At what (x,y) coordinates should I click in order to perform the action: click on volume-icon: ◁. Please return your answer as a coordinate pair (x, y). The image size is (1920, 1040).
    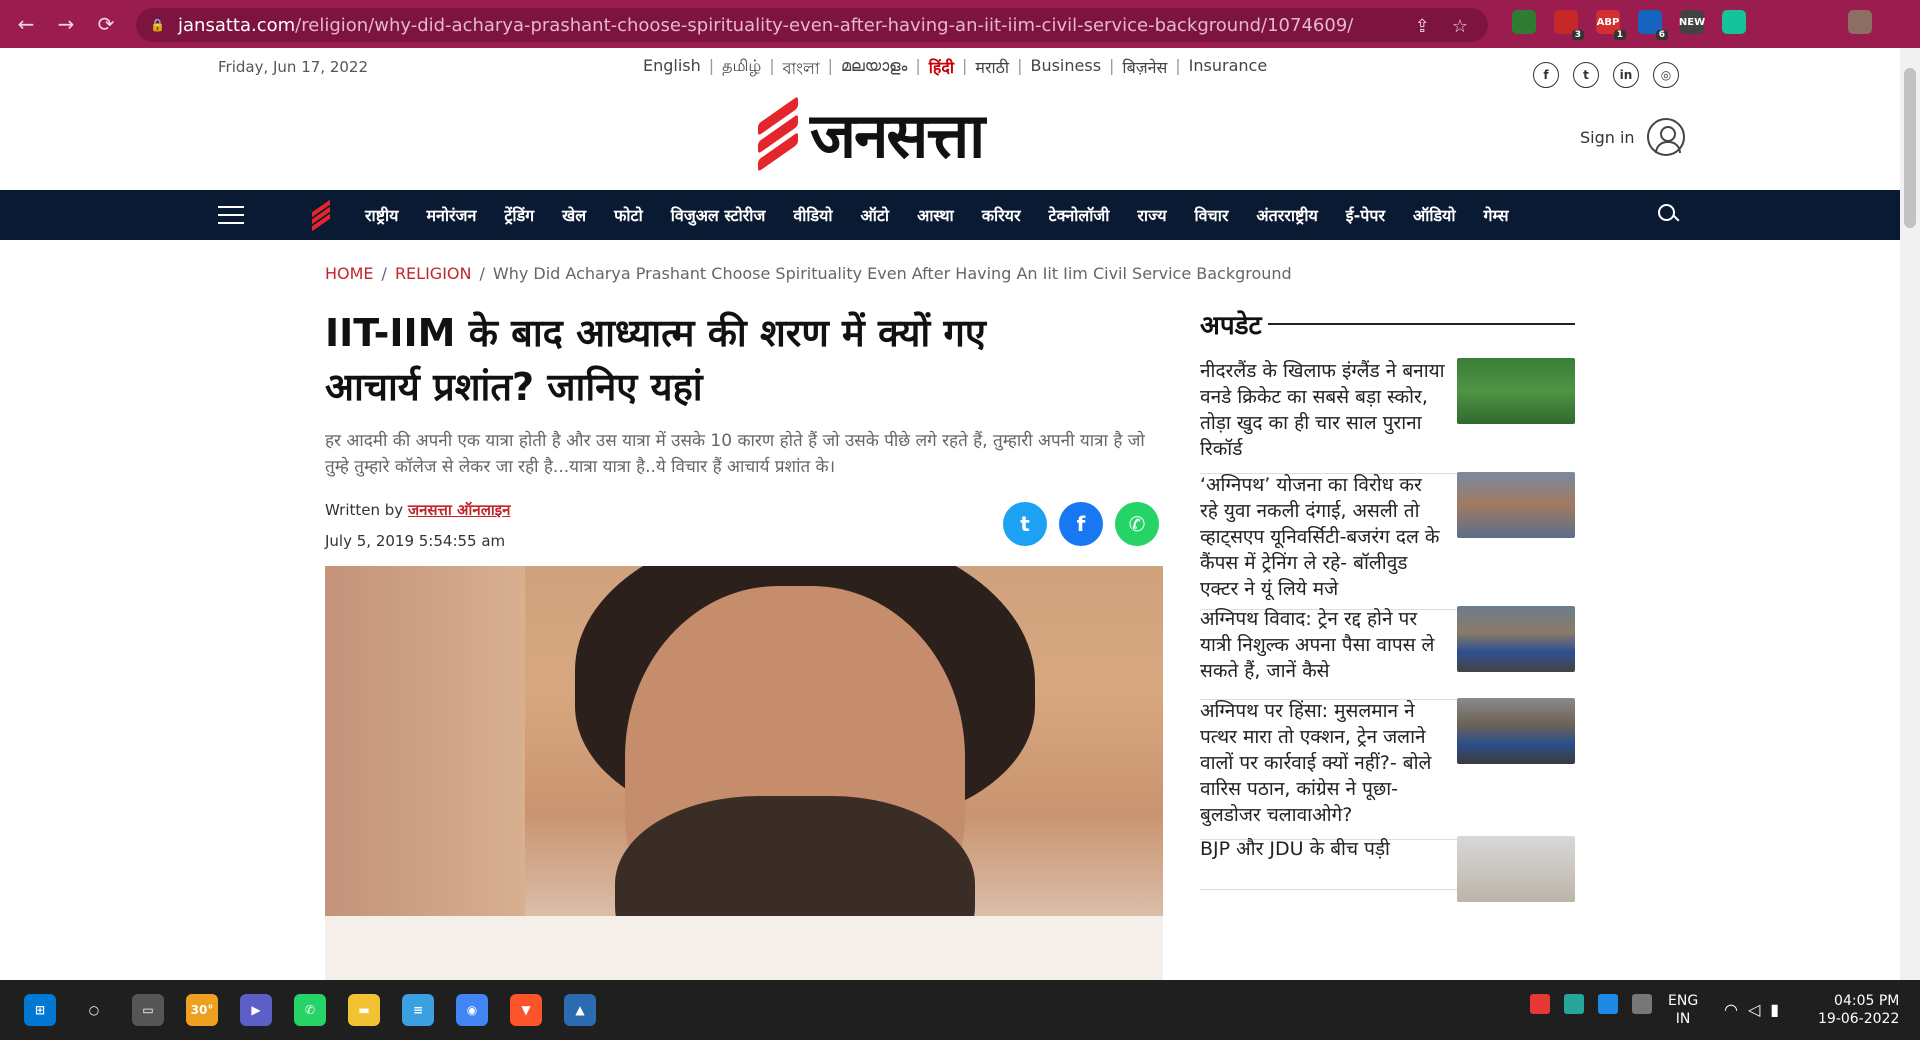
    Looking at the image, I should click on (1754, 1009).